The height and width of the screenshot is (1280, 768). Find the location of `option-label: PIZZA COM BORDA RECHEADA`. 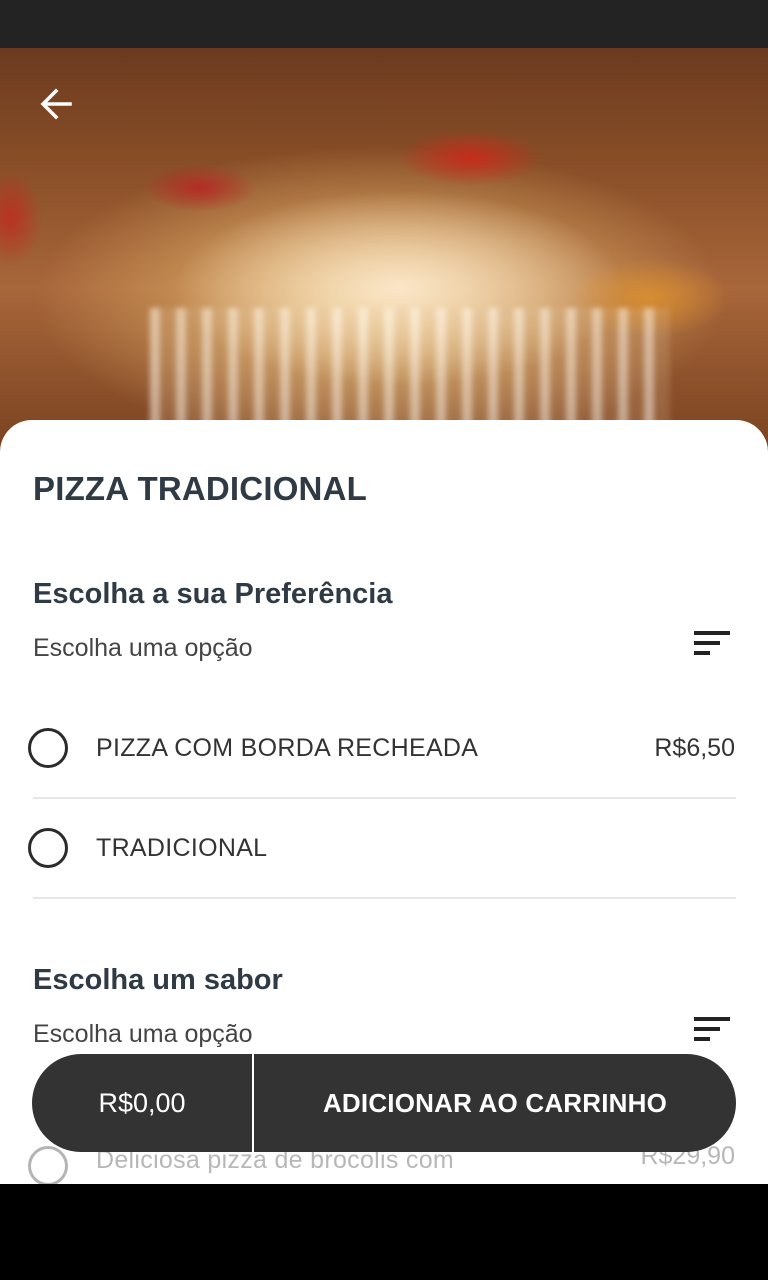

option-label: PIZZA COM BORDA RECHEADA is located at coordinates (287, 748).